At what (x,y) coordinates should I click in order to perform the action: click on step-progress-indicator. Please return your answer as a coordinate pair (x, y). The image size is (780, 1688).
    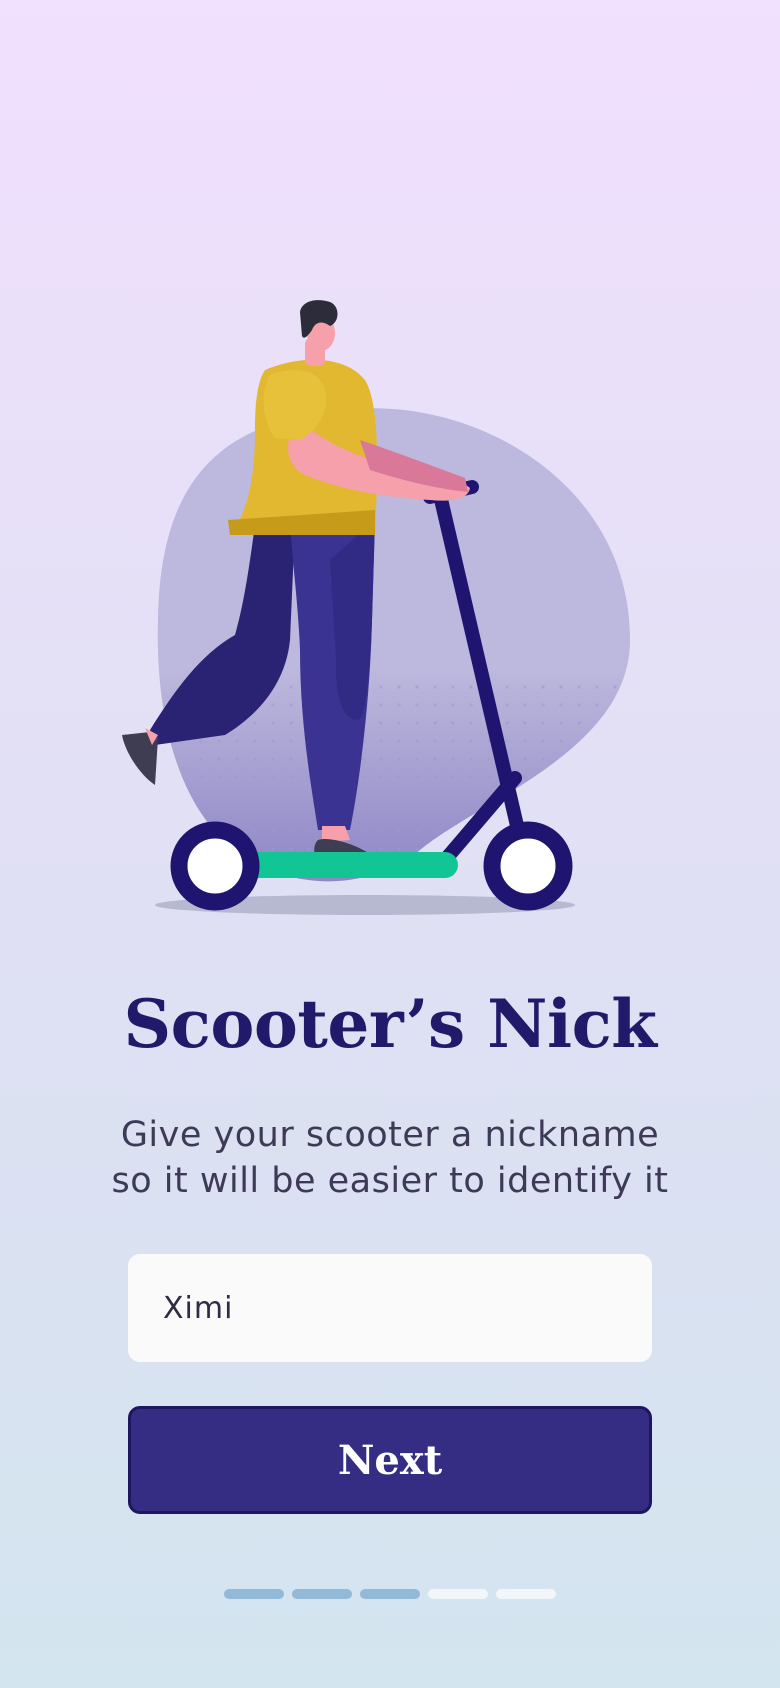
    Looking at the image, I should click on (390, 1594).